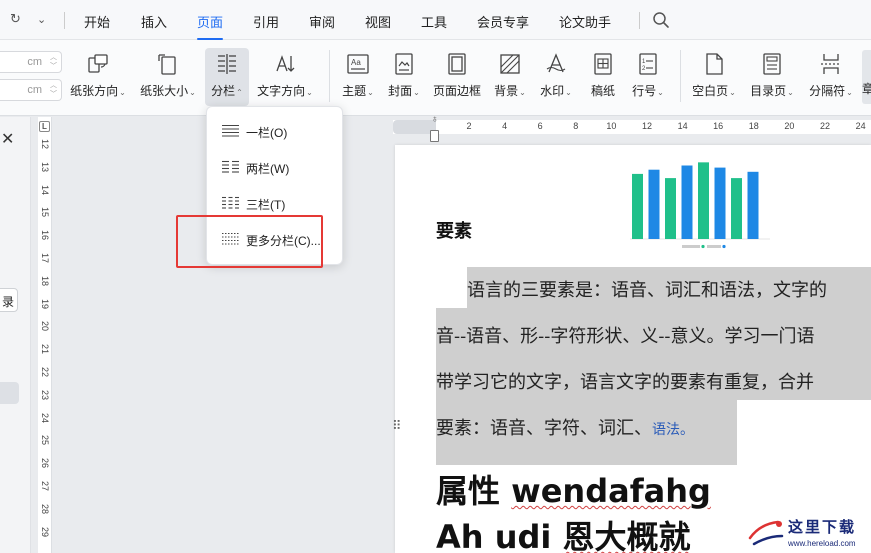  What do you see at coordinates (210, 26) in the screenshot?
I see `tab-page: 页面` at bounding box center [210, 26].